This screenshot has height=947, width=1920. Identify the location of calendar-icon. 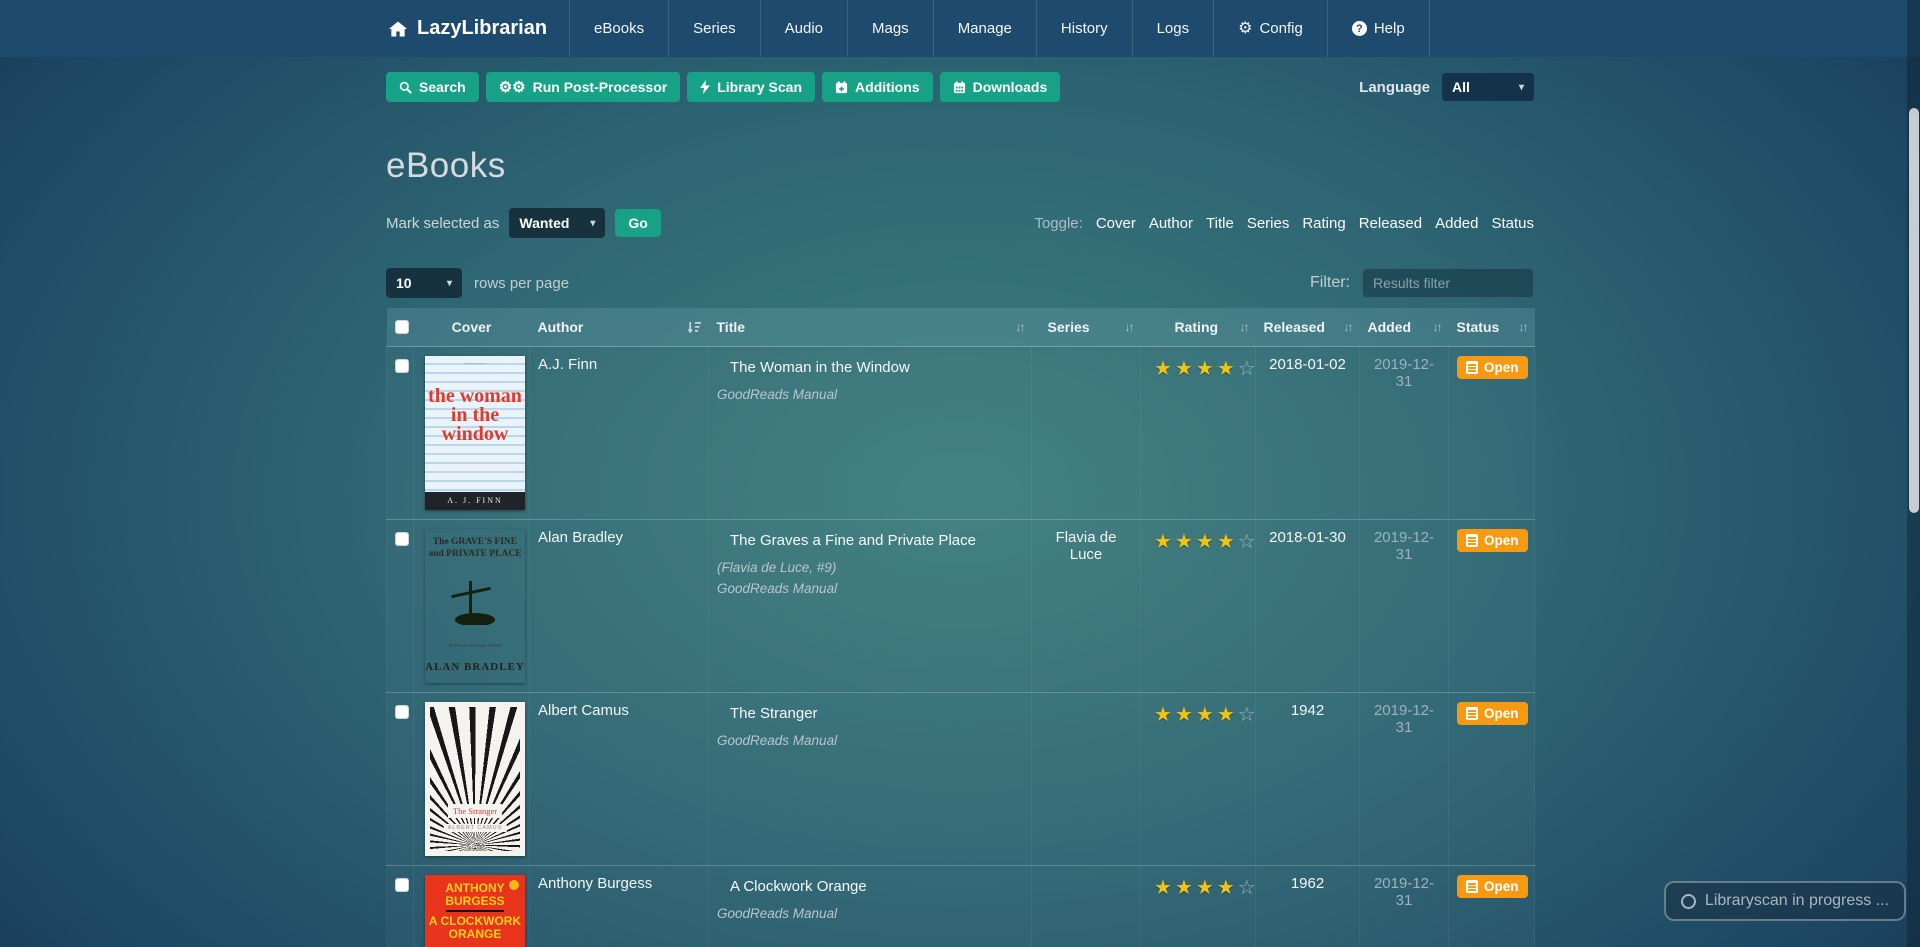
(959, 87).